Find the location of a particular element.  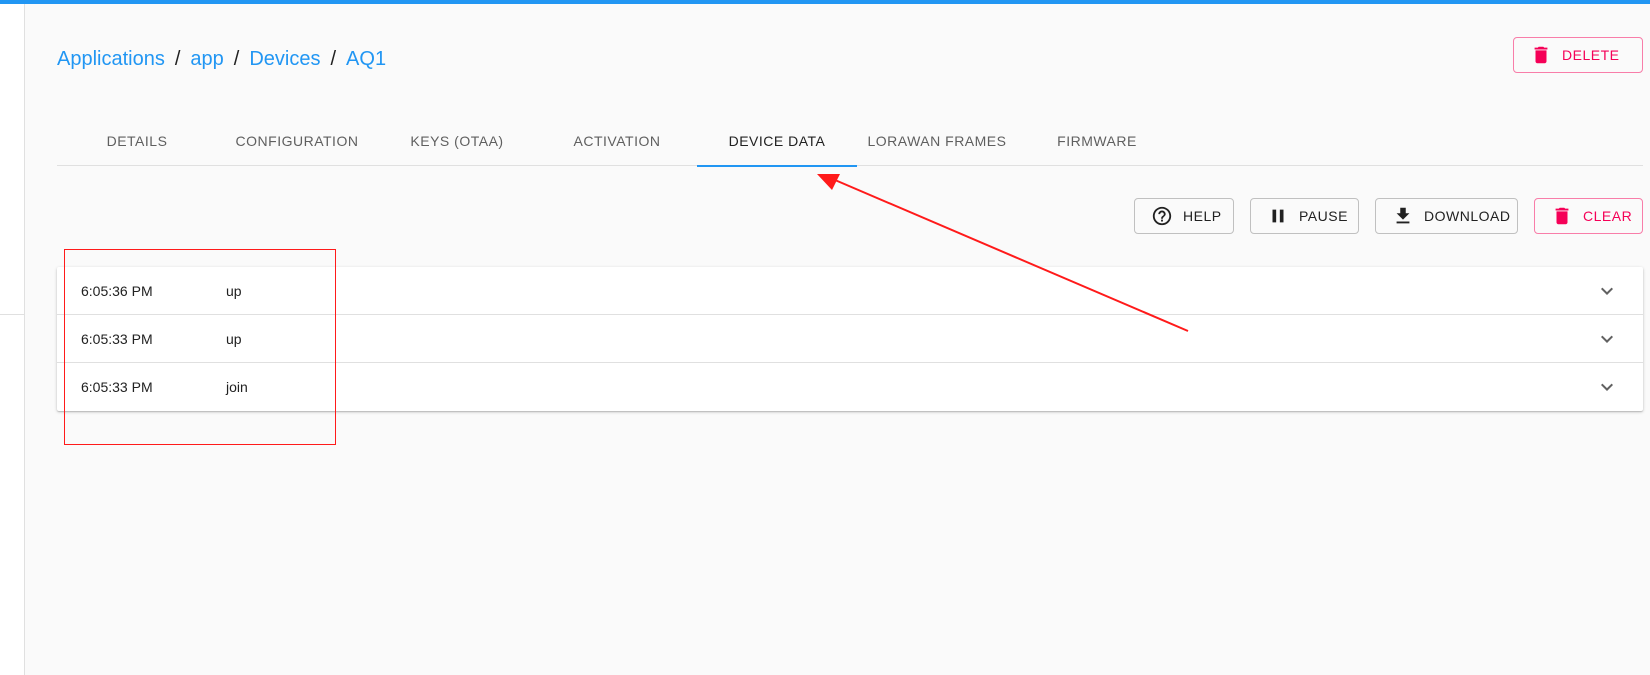

event-row: 6:05:36 PM up is located at coordinates (850, 291).